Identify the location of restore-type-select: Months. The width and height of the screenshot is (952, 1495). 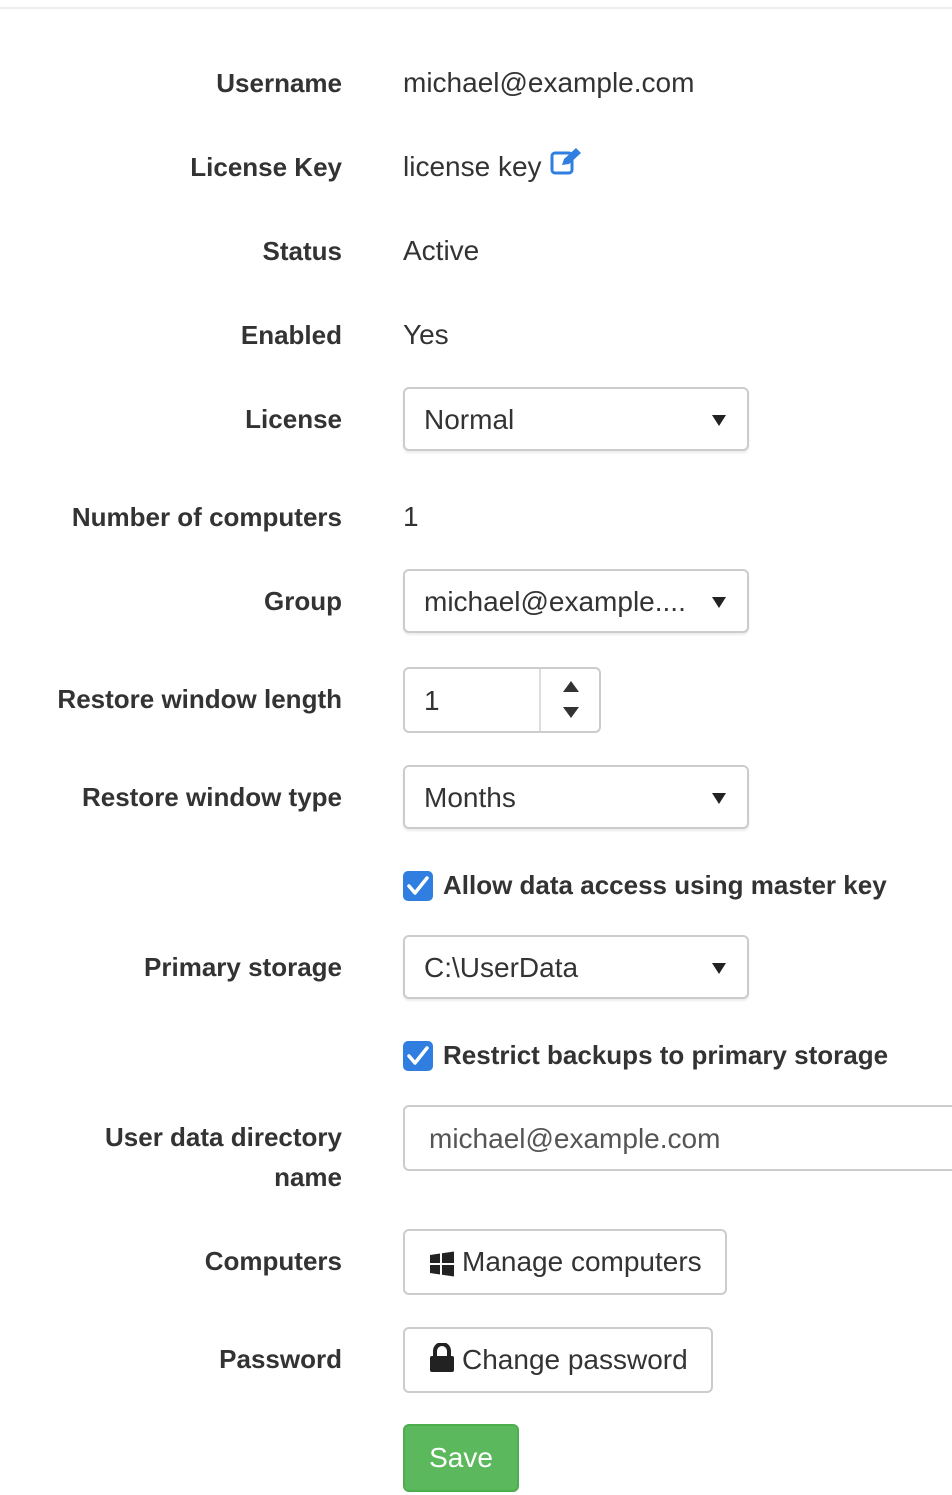
(576, 797).